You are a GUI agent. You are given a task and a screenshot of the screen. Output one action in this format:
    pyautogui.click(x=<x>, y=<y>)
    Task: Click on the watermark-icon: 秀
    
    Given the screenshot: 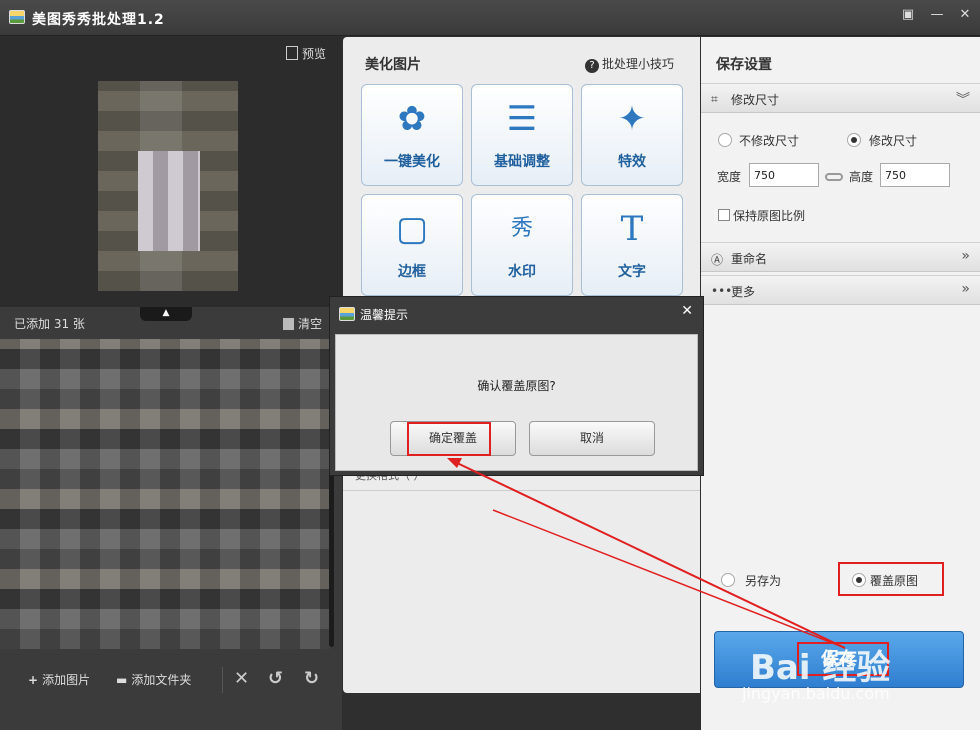 What is the action you would take?
    pyautogui.click(x=521, y=228)
    